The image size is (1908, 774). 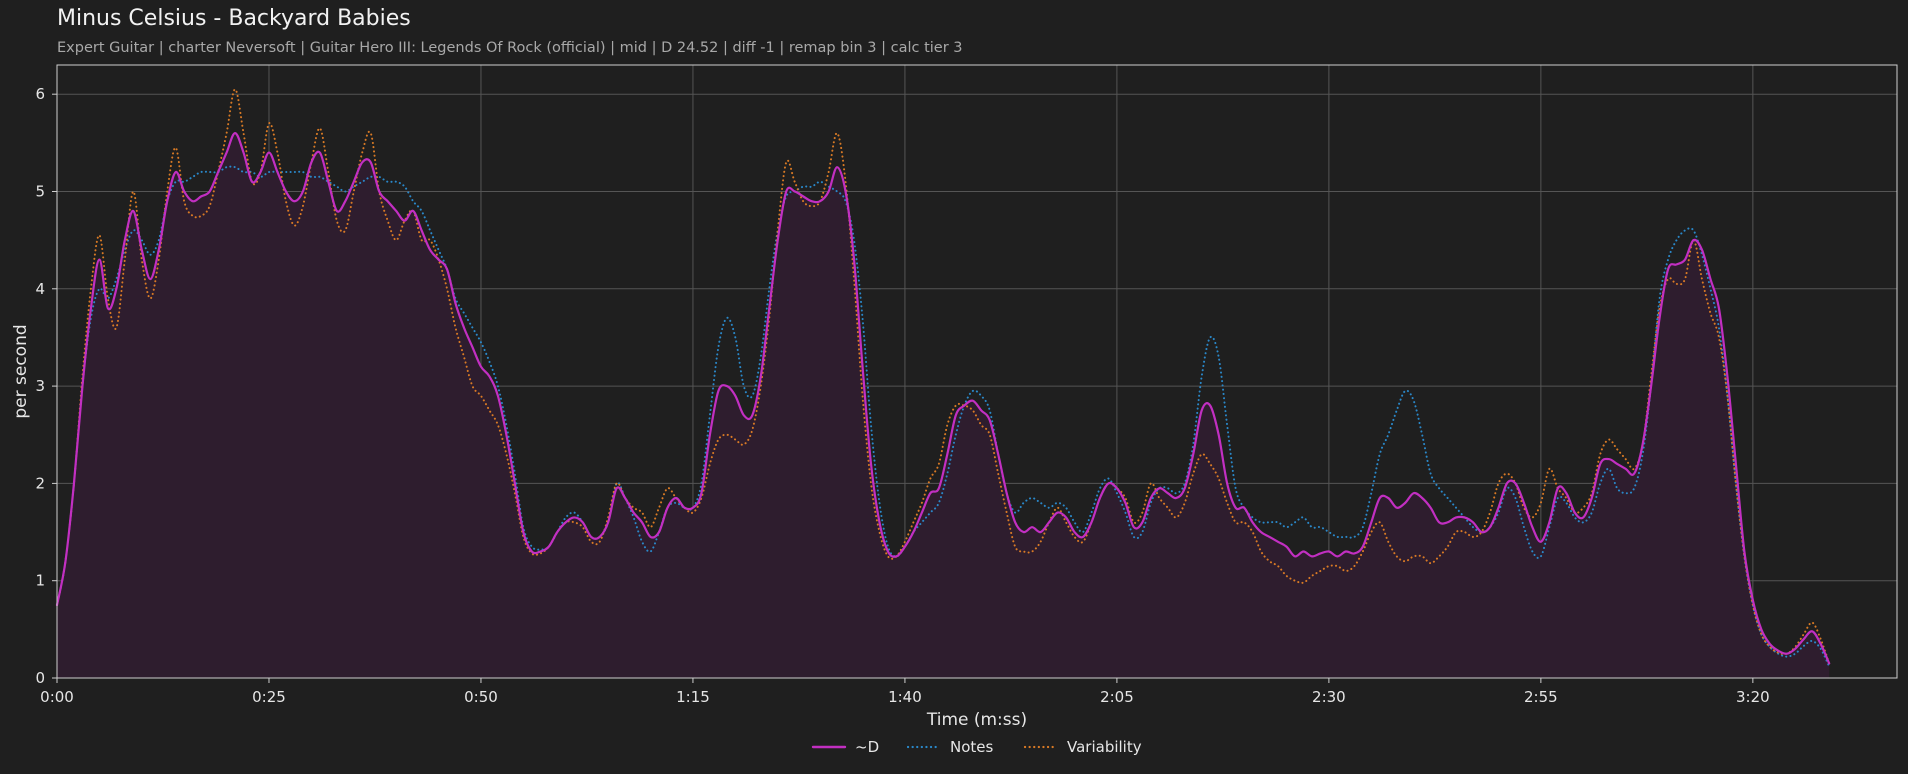 I want to click on x-tick-label: 3:20, so click(x=1753, y=697).